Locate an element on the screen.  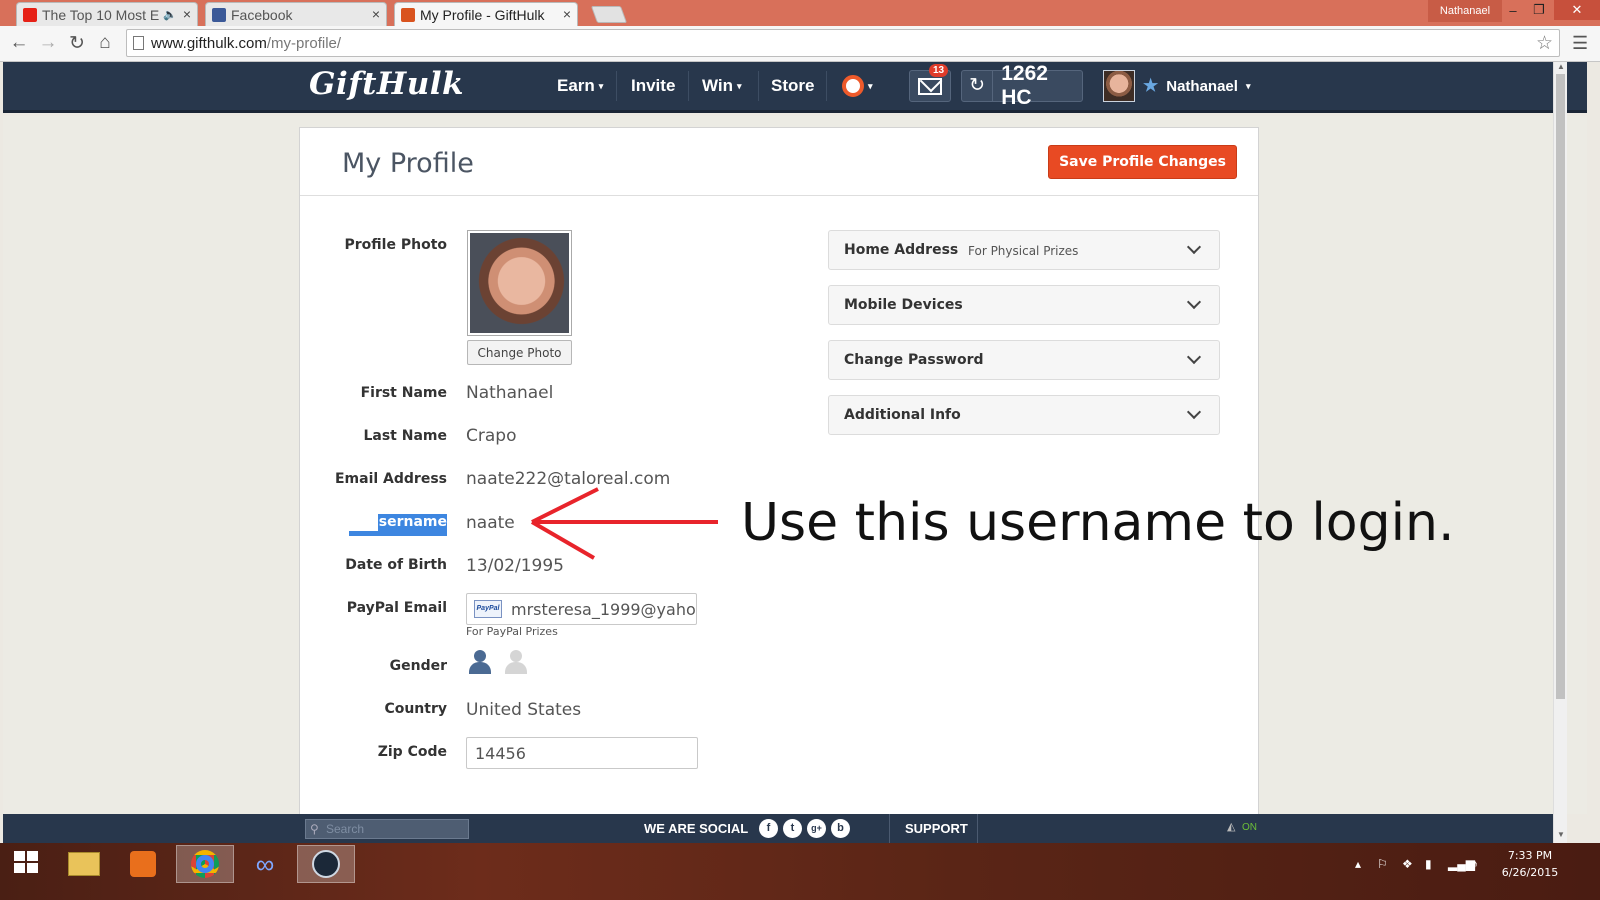
sound-status: ON is located at coordinates (1249, 827).